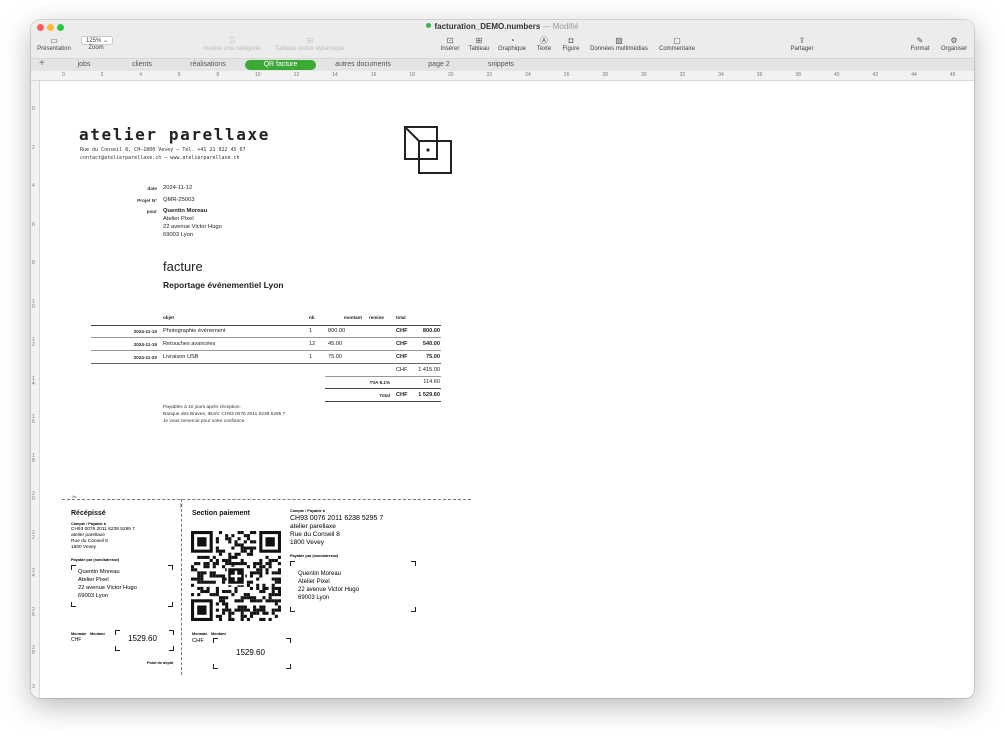 The height and width of the screenshot is (739, 1005). What do you see at coordinates (97, 40) in the screenshot?
I see `zoom-value: 125% ⌄` at bounding box center [97, 40].